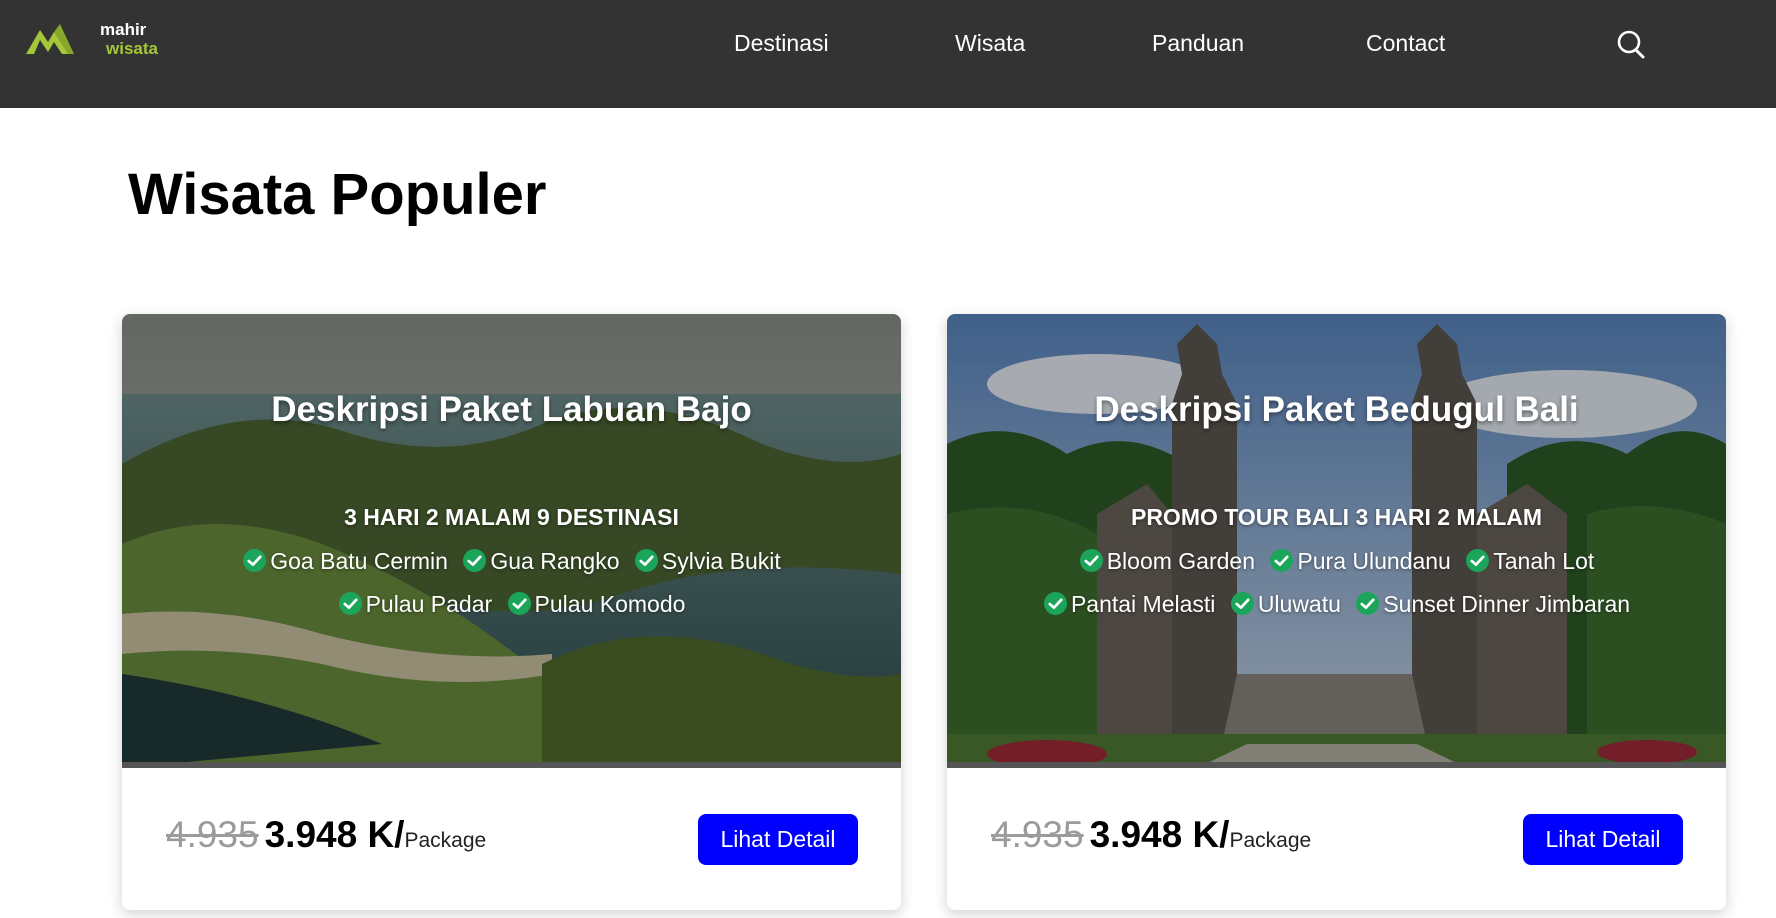 The height and width of the screenshot is (918, 1776). I want to click on destination-item: Sunset Dinner Jimbaran, so click(1492, 604).